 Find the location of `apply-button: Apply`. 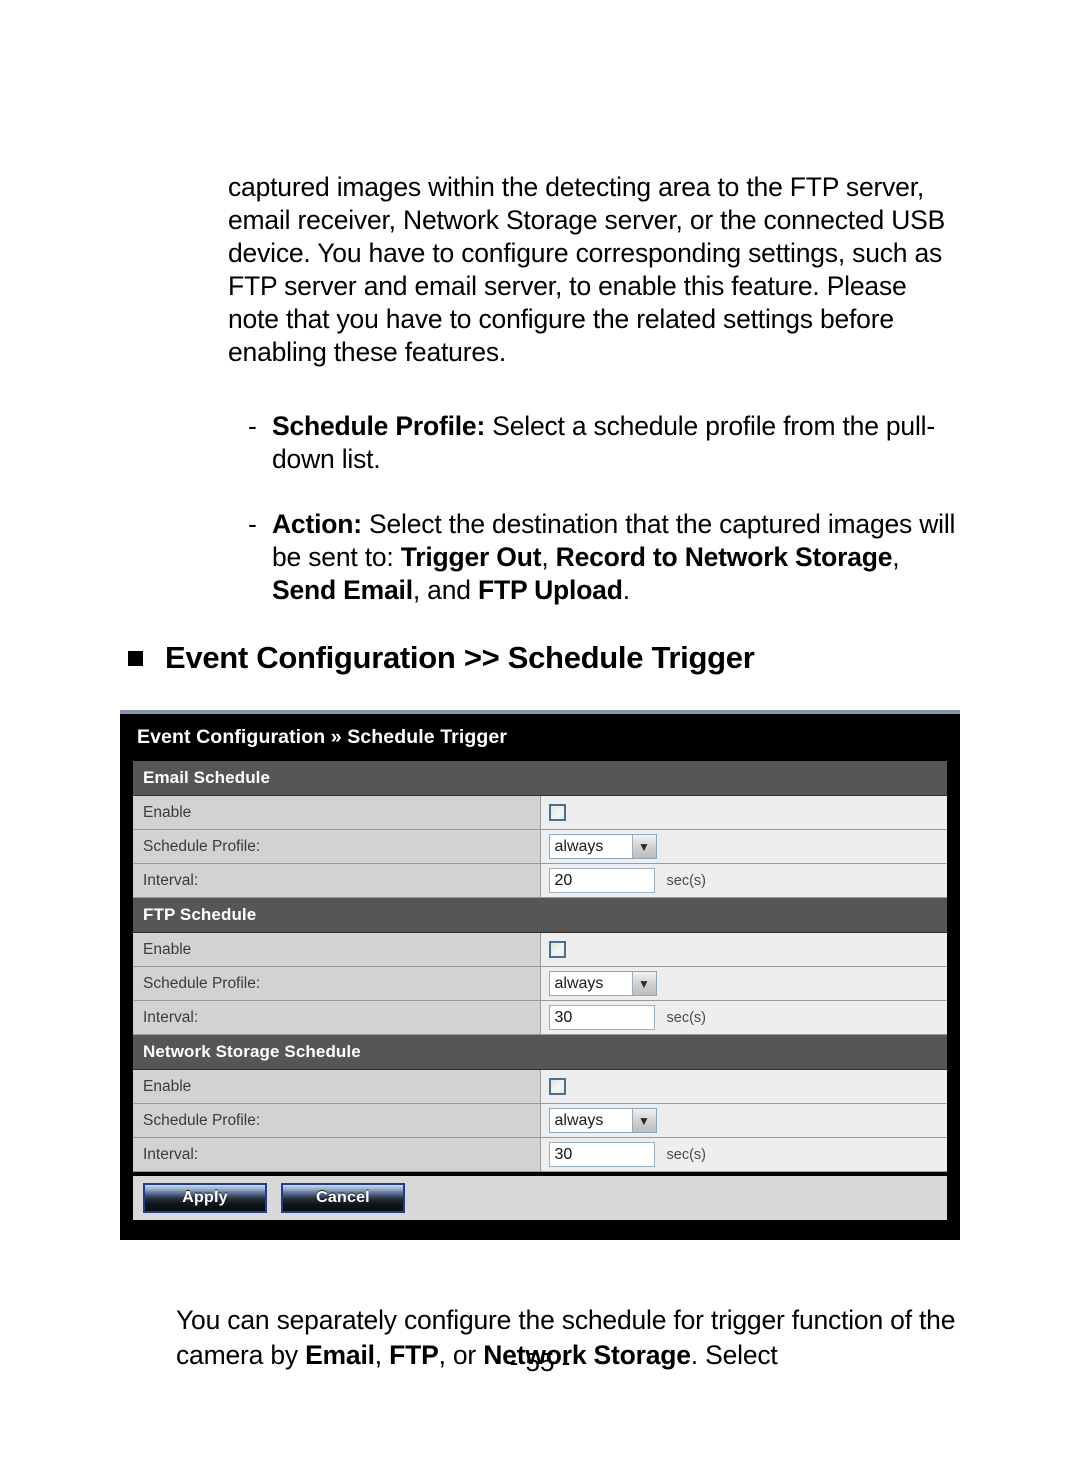

apply-button: Apply is located at coordinates (205, 1198).